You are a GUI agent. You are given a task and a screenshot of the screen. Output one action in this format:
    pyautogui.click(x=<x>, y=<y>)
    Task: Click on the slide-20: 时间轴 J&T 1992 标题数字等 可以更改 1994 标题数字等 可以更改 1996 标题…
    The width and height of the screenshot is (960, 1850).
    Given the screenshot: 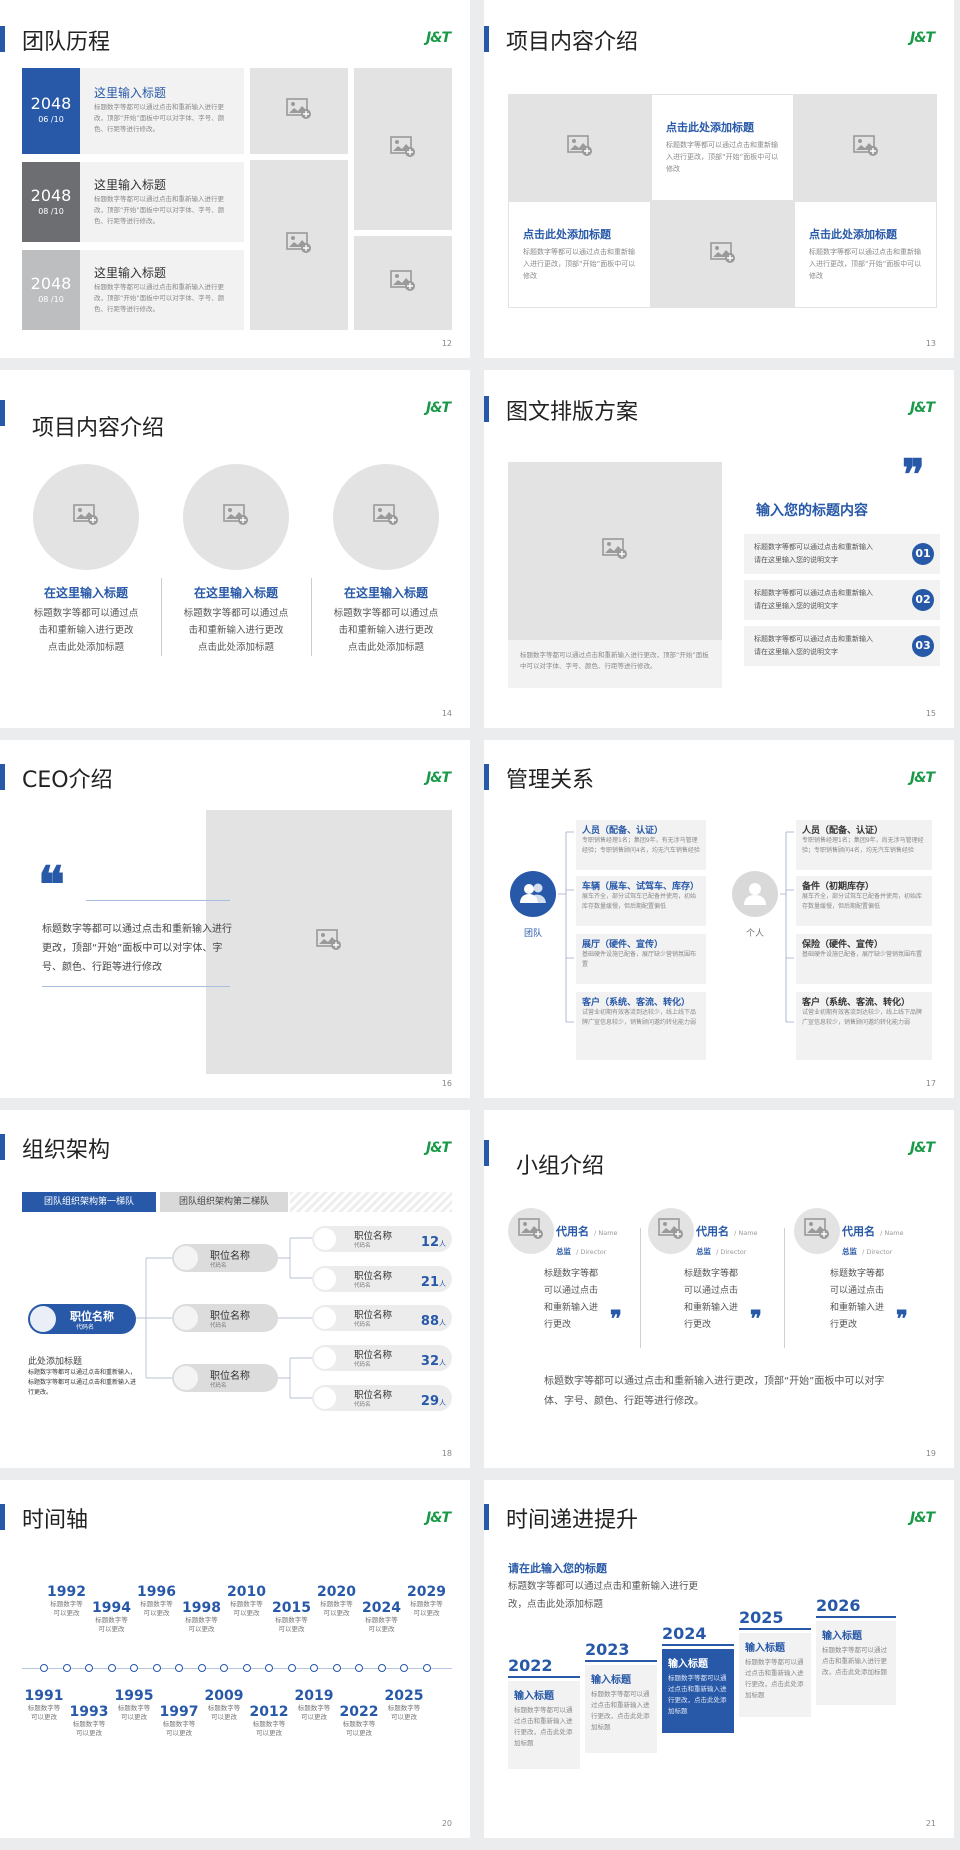 What is the action you would take?
    pyautogui.click(x=235, y=1659)
    